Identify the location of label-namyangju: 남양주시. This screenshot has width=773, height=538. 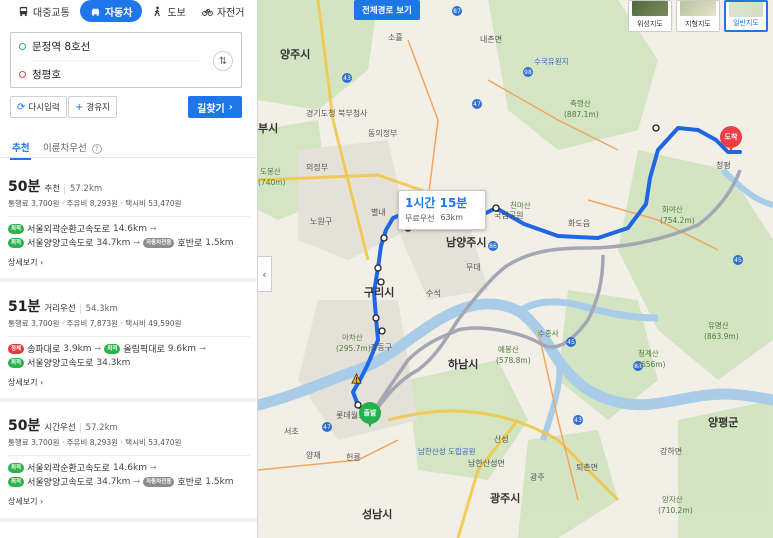
(466, 242).